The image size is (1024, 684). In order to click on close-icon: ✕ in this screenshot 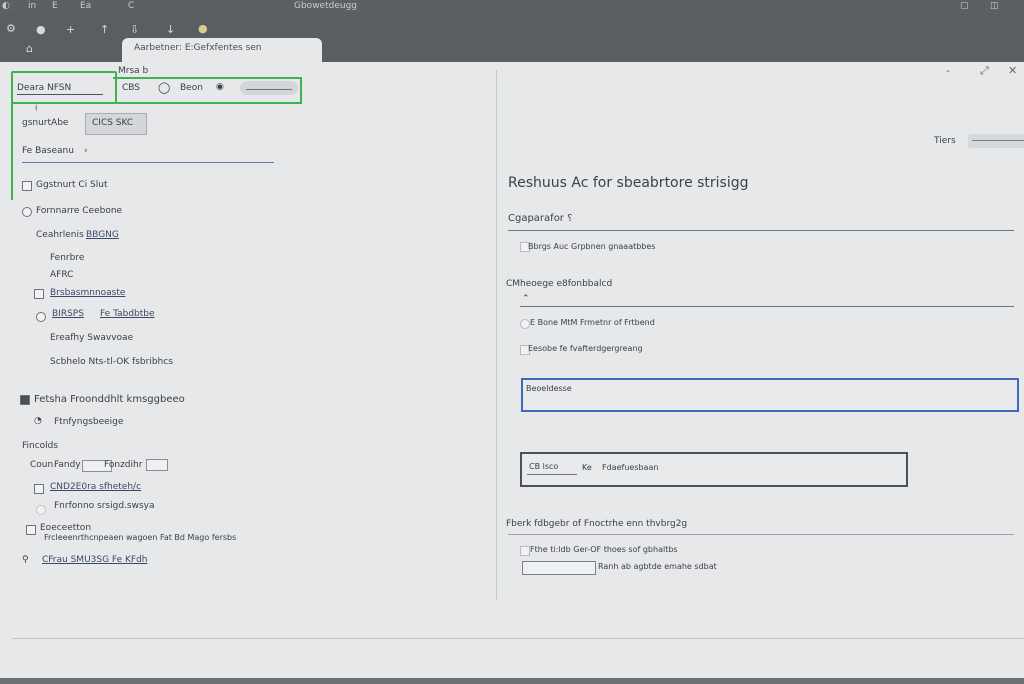, I will do `click(1012, 70)`.